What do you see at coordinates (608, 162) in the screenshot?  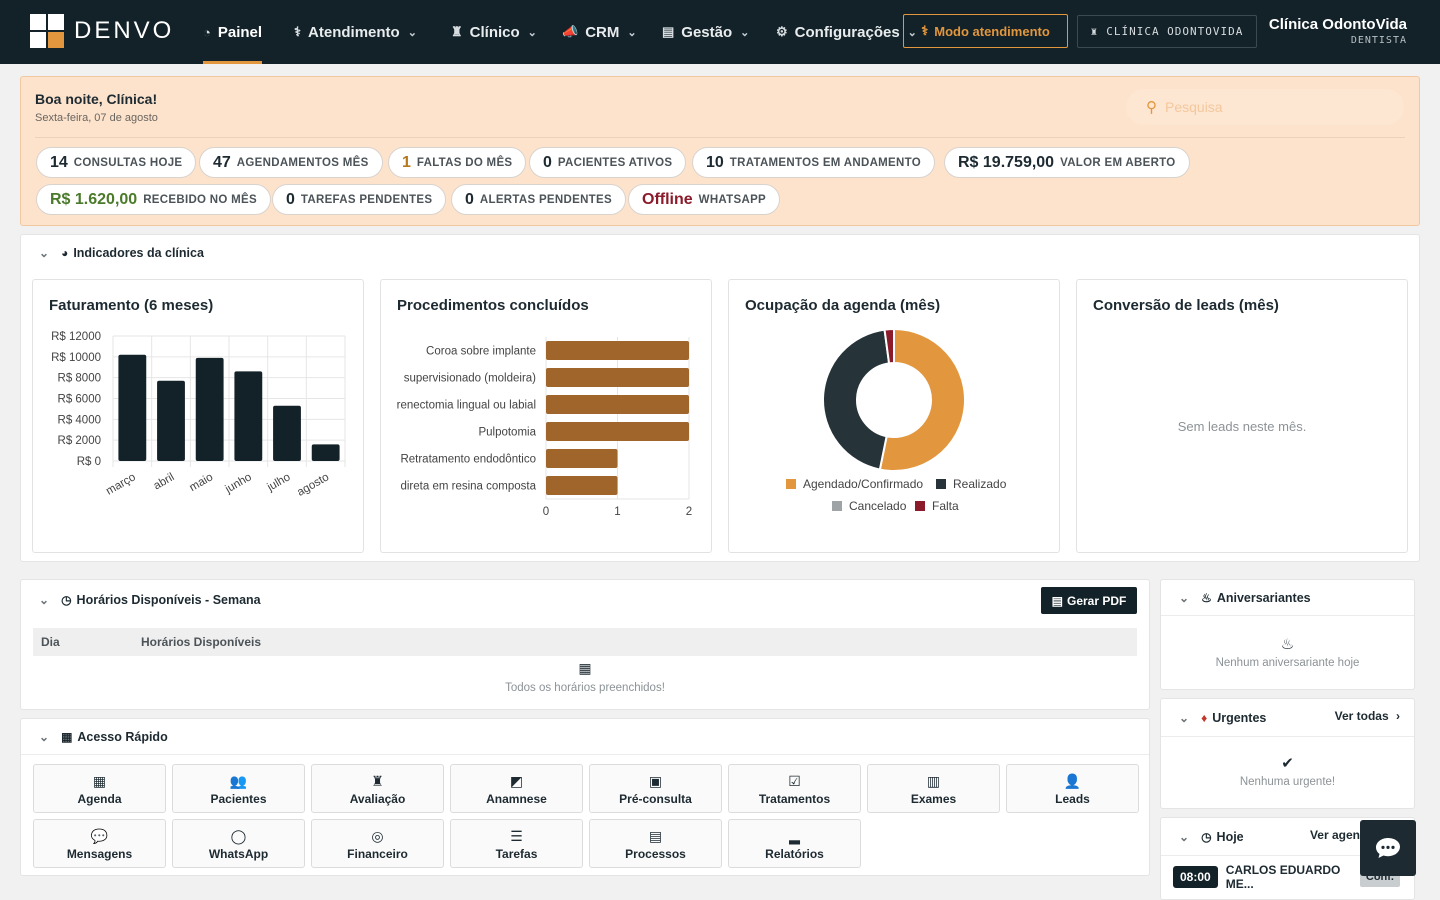 I see `stat-pill: 0 PACIENTES ATIVOS` at bounding box center [608, 162].